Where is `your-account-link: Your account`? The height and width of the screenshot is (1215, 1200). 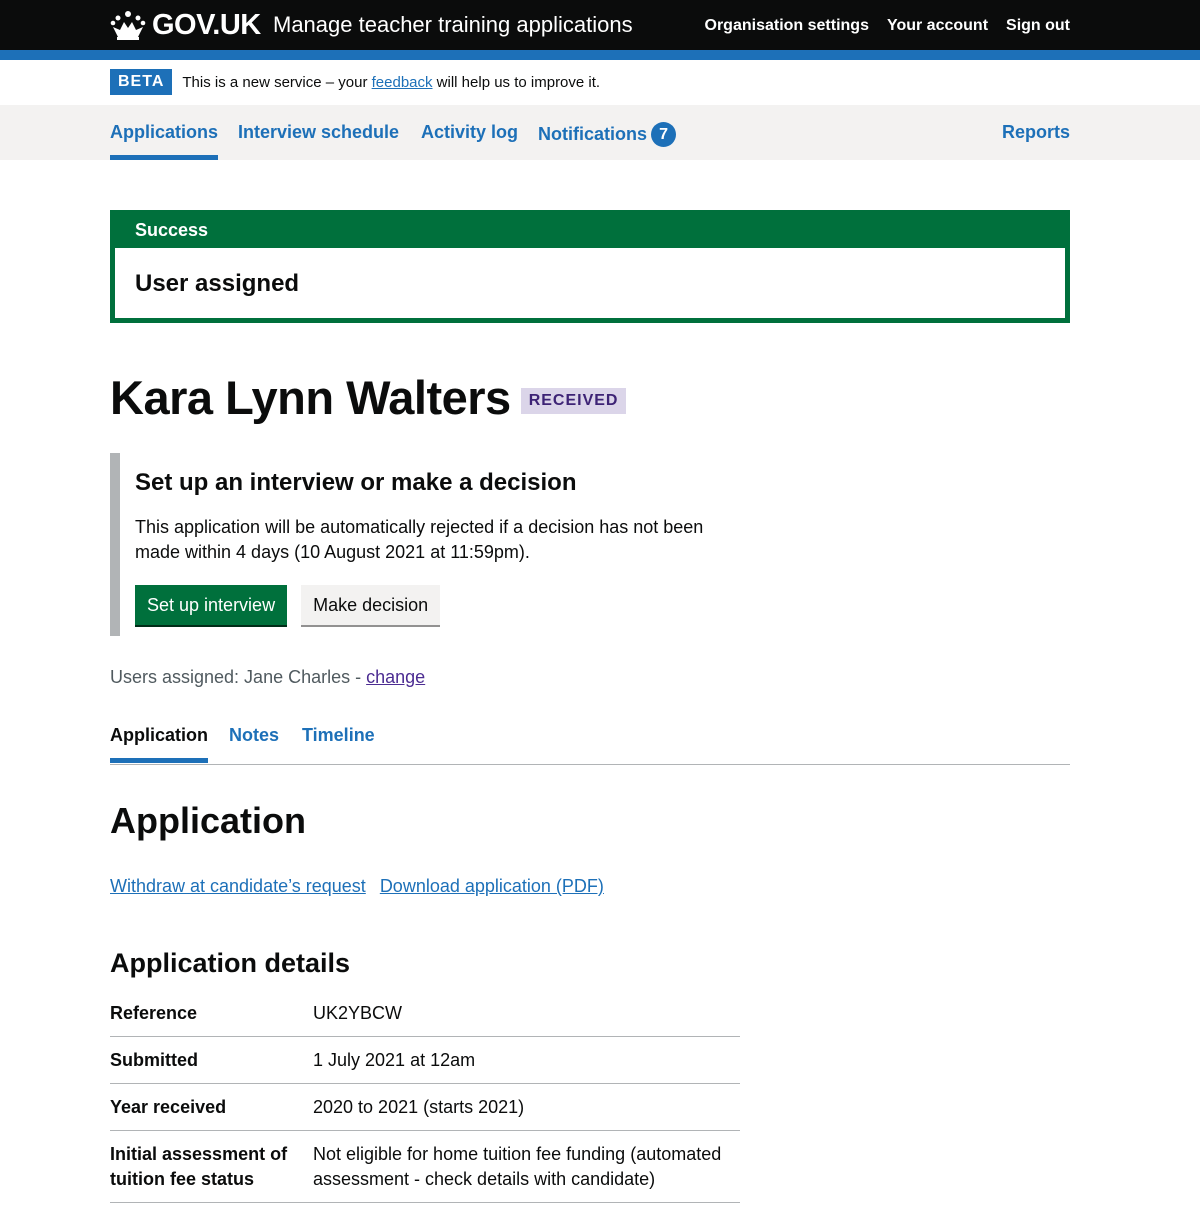
your-account-link: Your account is located at coordinates (937, 26).